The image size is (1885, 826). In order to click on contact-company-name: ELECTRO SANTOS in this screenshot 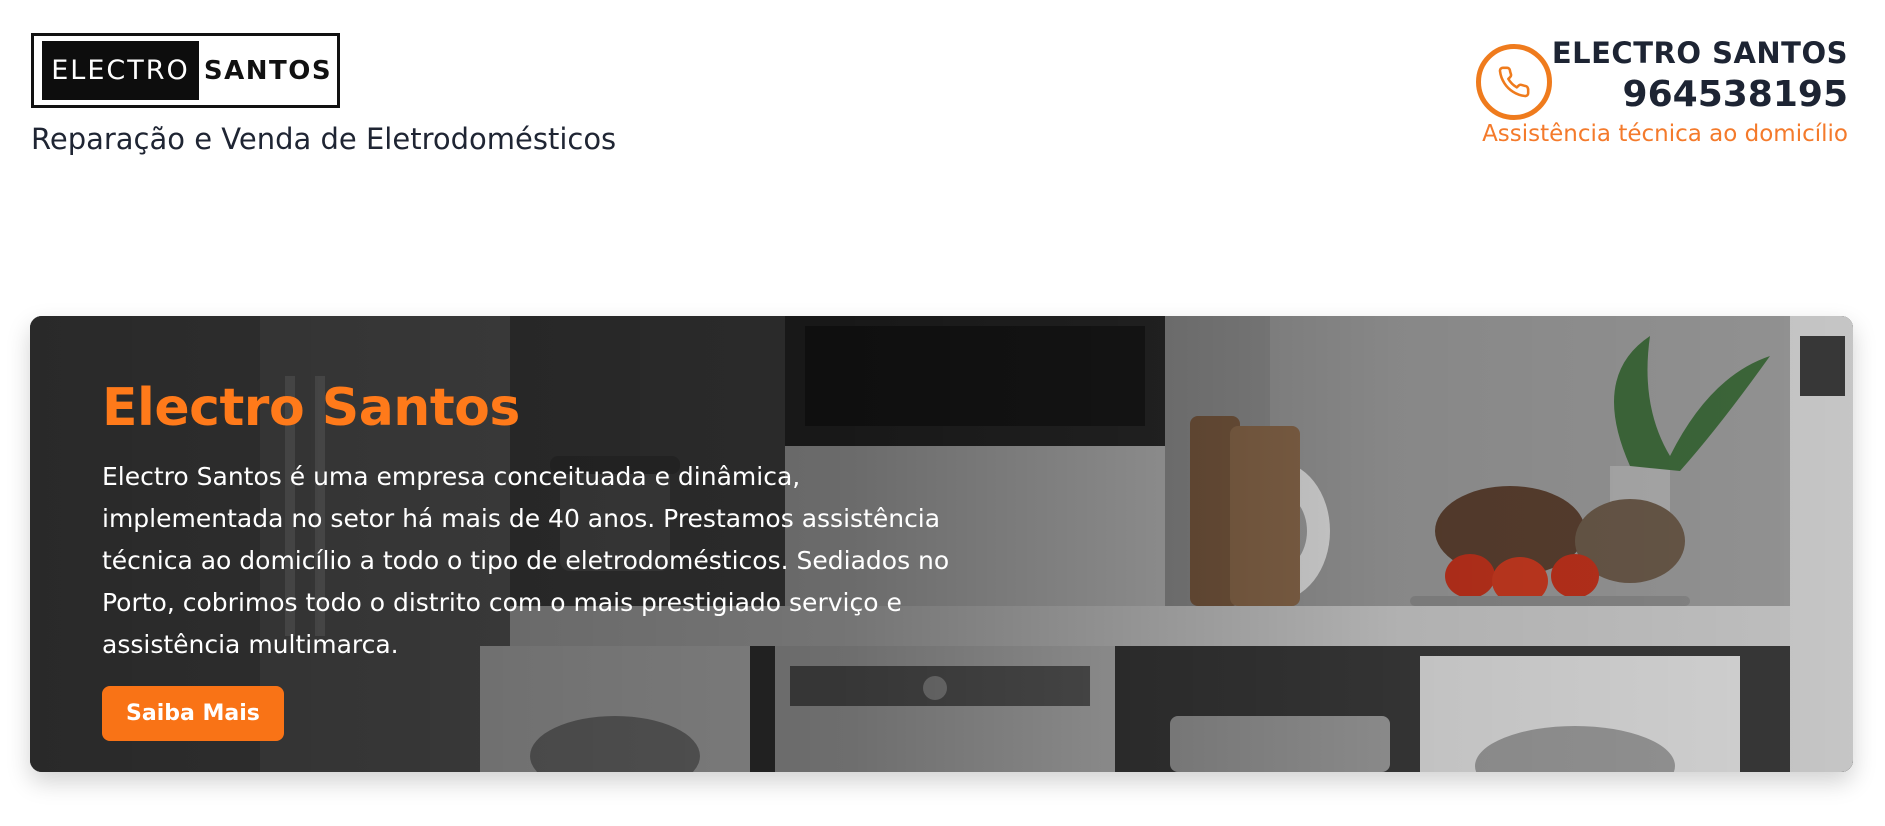, I will do `click(1699, 53)`.